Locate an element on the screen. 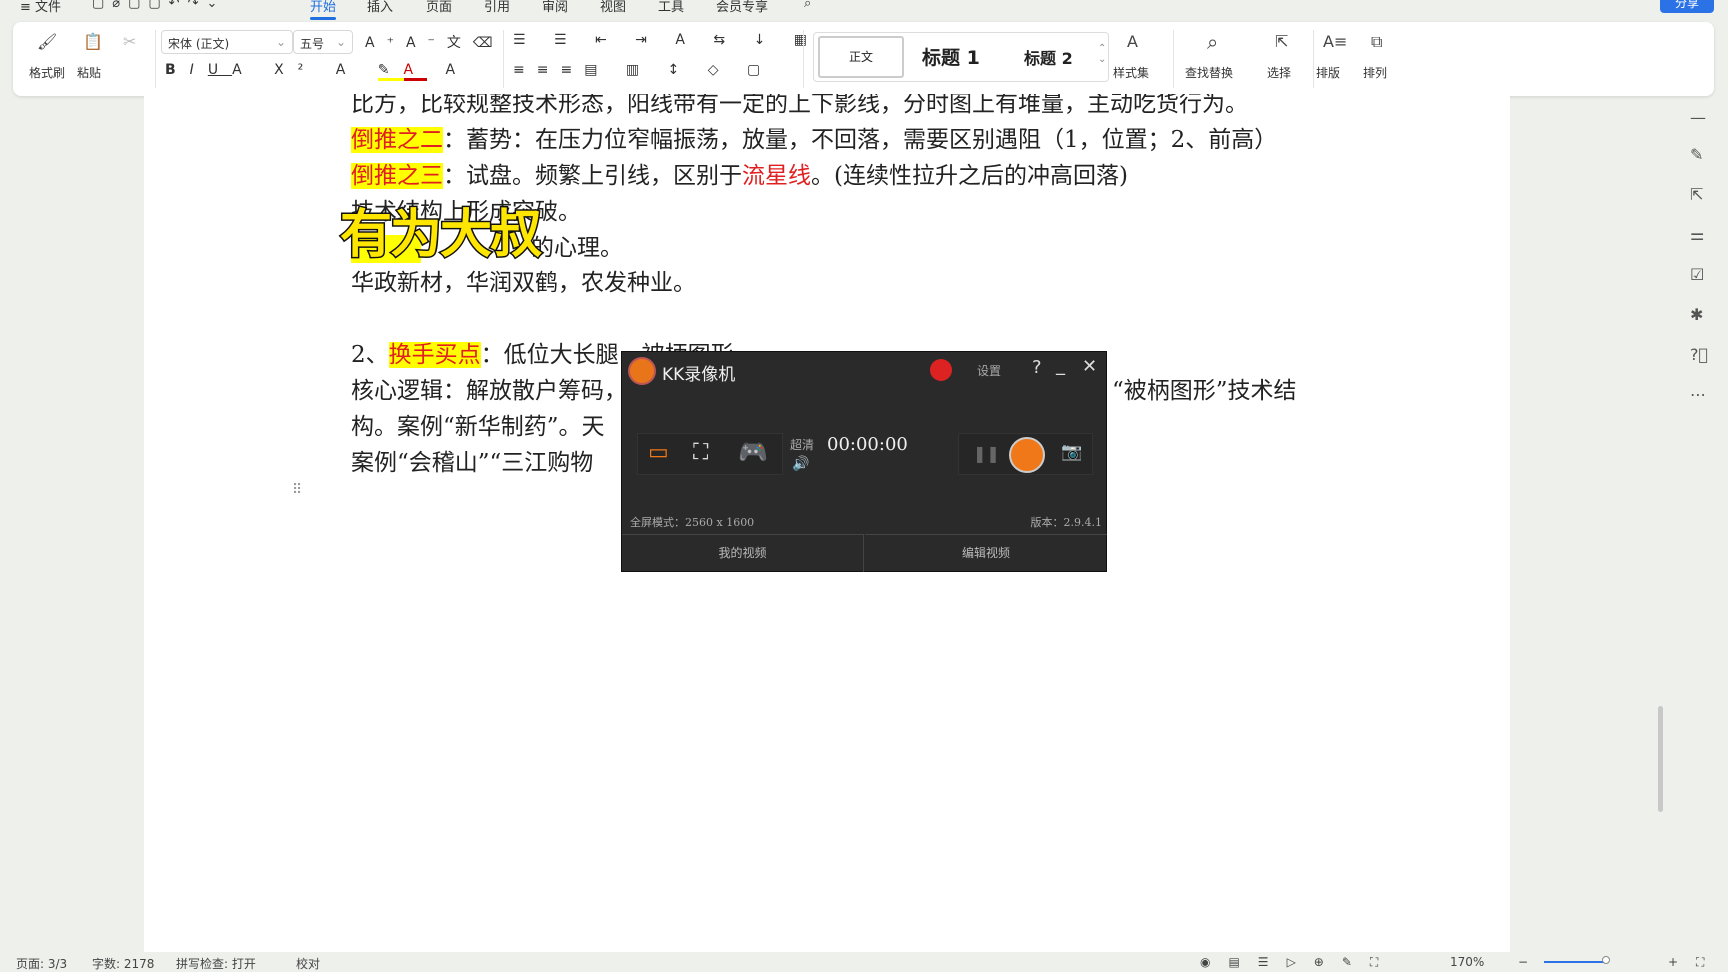  word-count: 字数: 2178 is located at coordinates (123, 963).